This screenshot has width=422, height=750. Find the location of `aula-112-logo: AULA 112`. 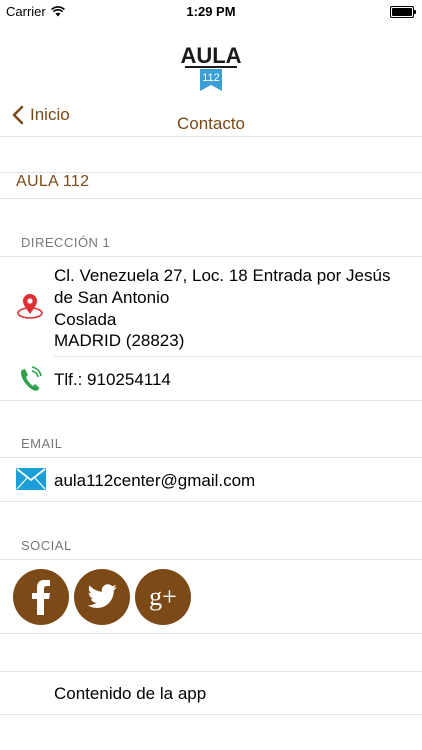

aula-112-logo: AULA 112 is located at coordinates (211, 67).